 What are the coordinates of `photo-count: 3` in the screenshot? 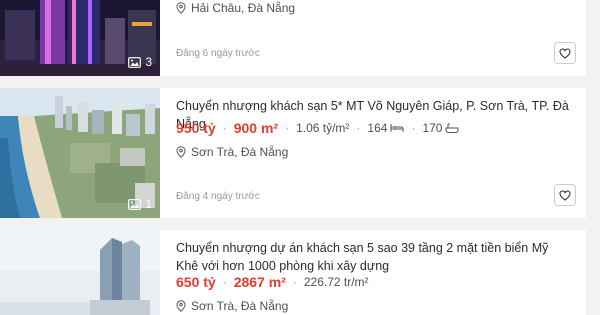 It's located at (148, 62).